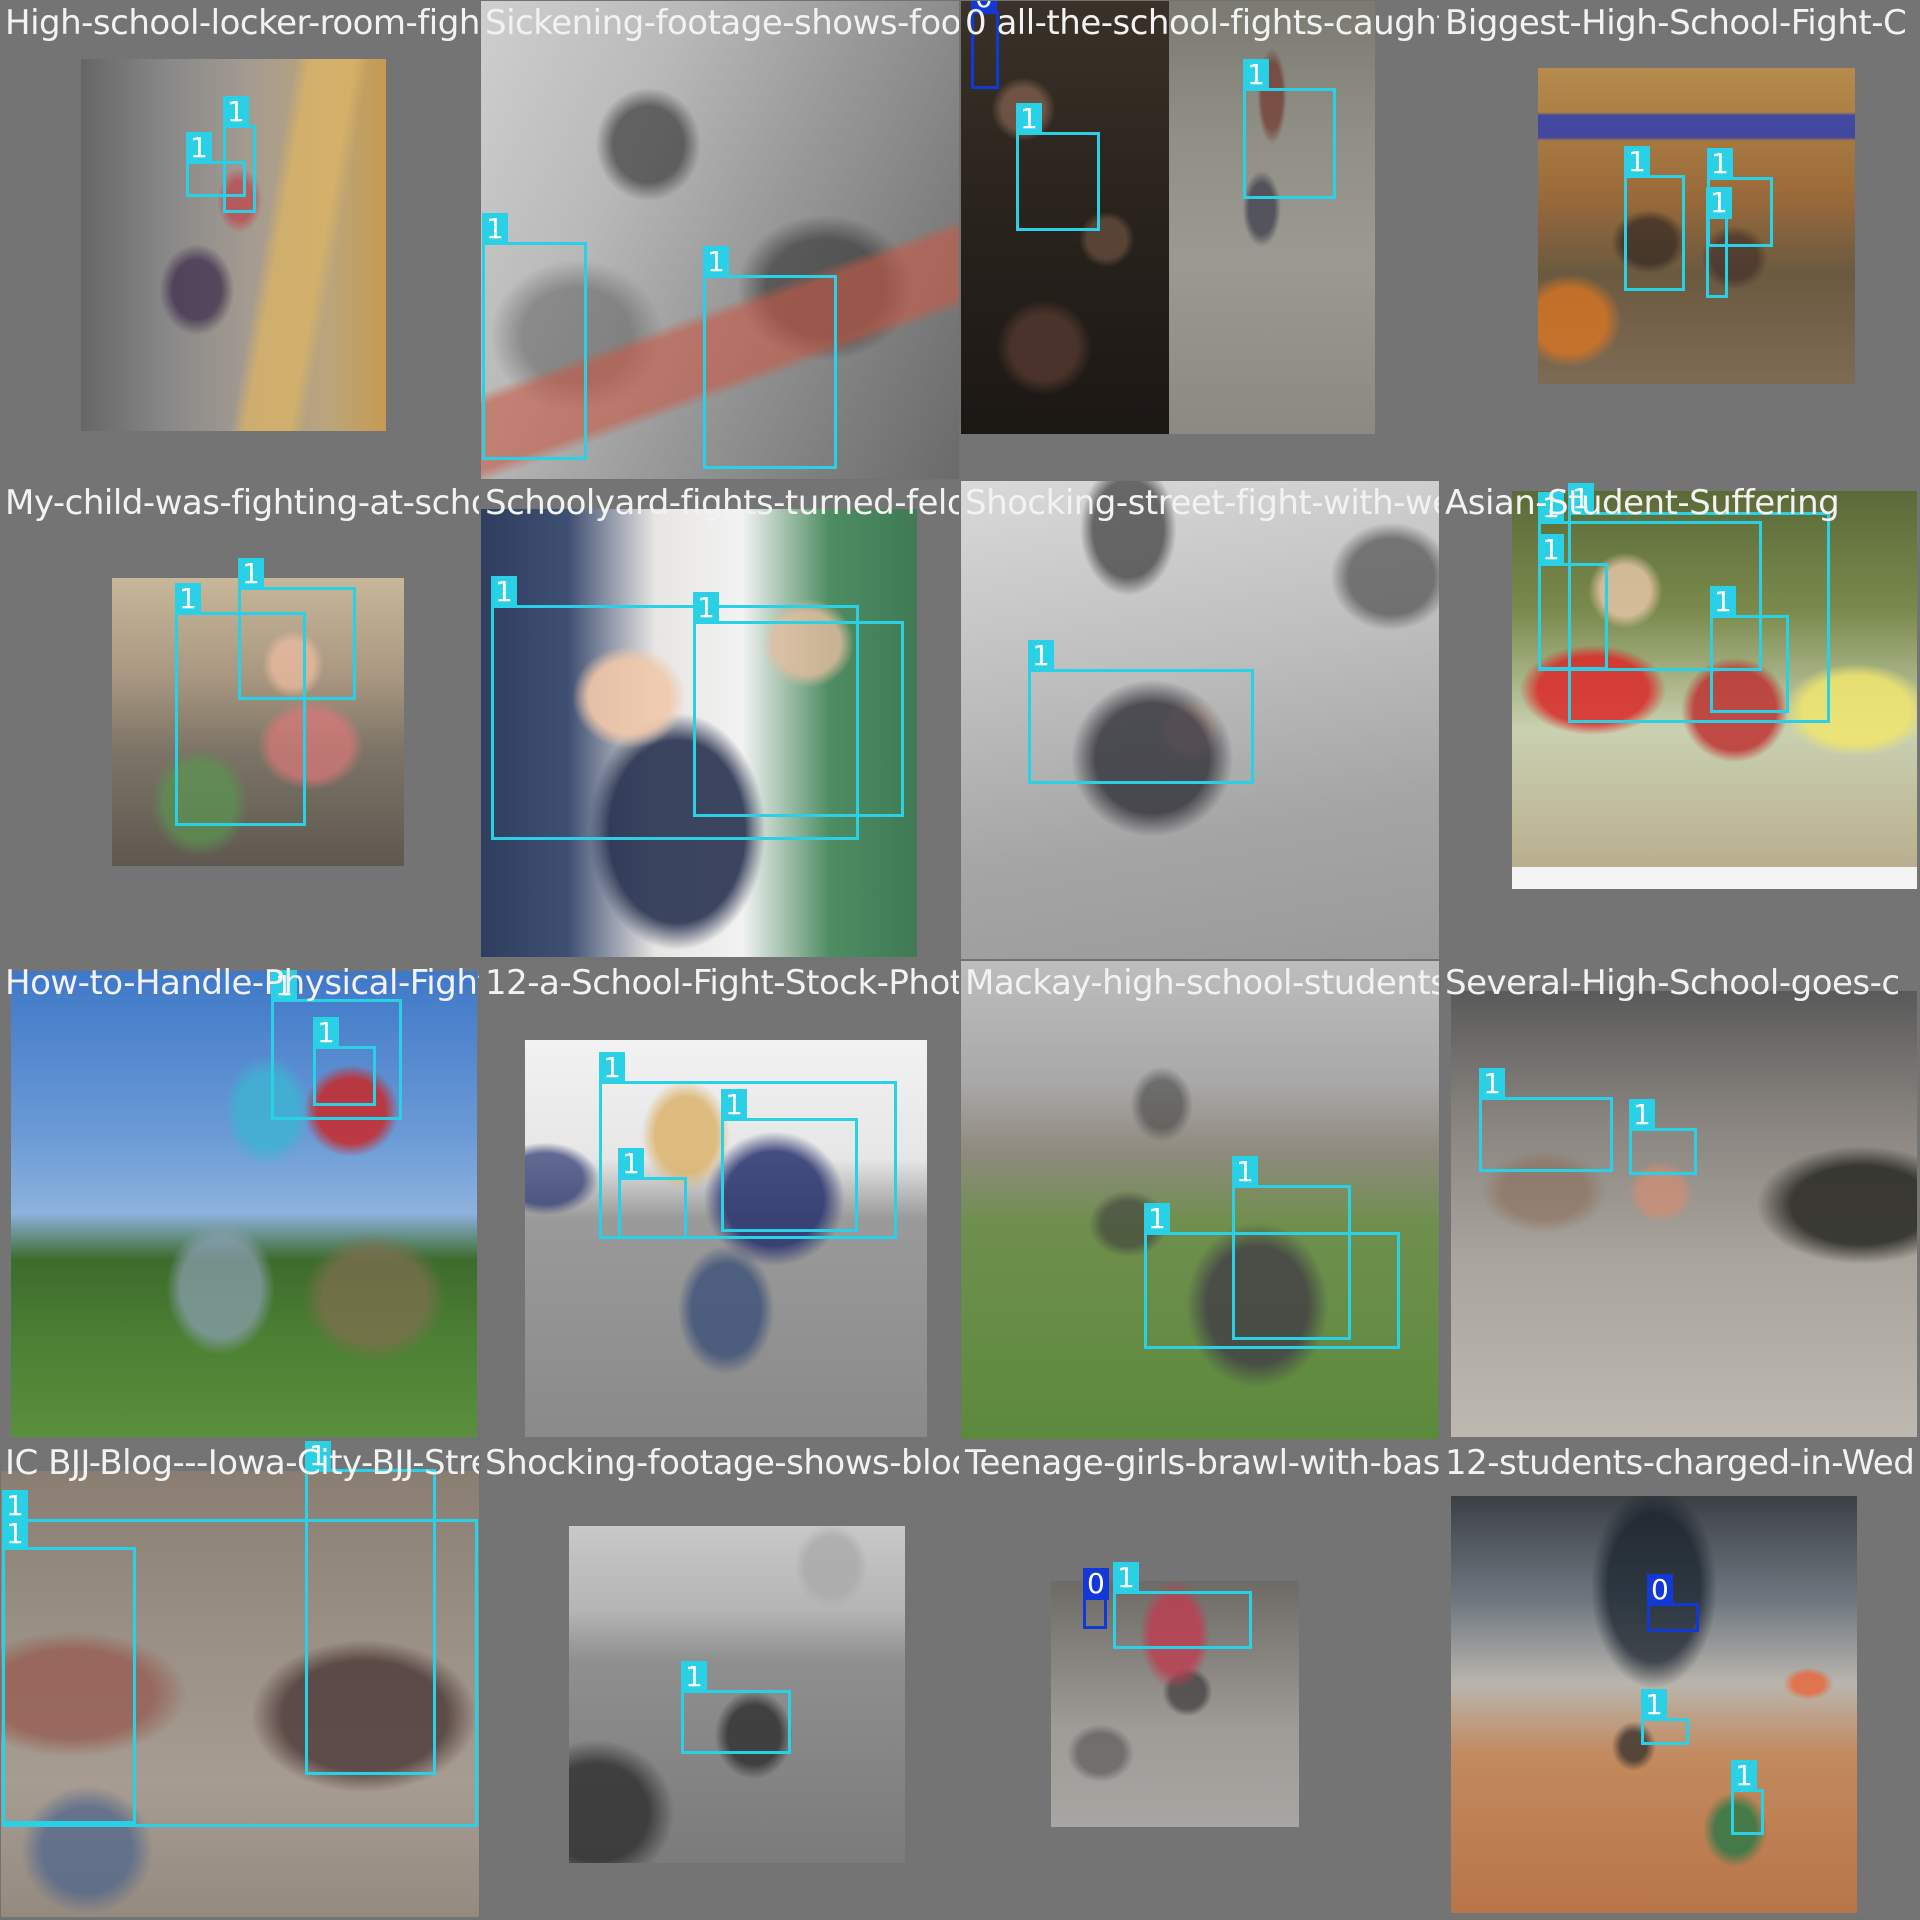 Image resolution: width=1920 pixels, height=1920 pixels. What do you see at coordinates (1672, 983) in the screenshot?
I see `tile-title: Several-High-School-goes-c` at bounding box center [1672, 983].